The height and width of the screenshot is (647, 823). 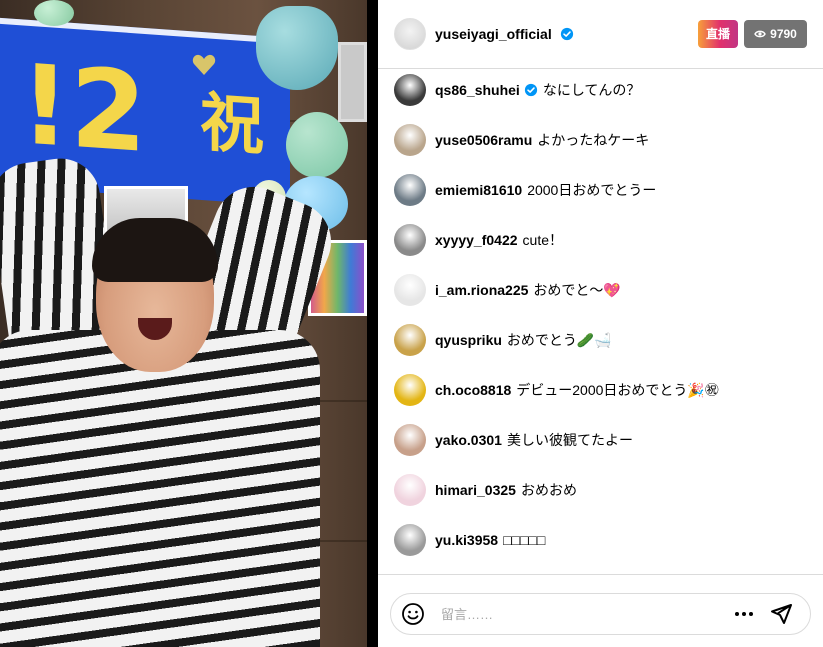 I want to click on comment-body: 2000日おめでとうー, so click(x=592, y=190).